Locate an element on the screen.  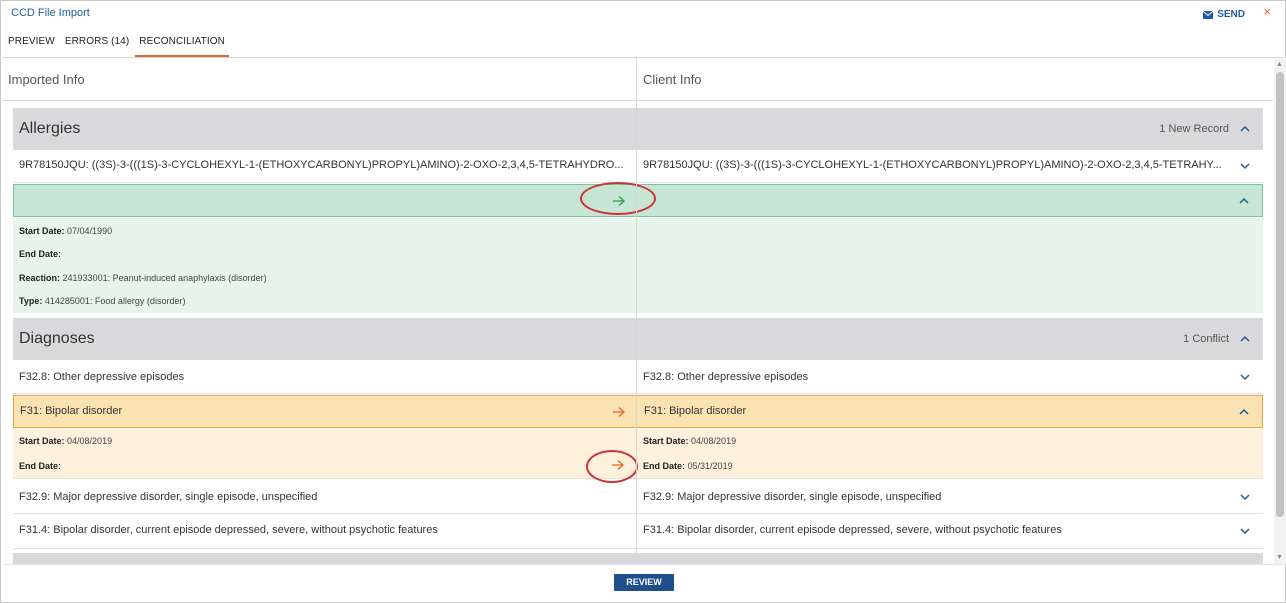
imported-info-header: Imported Info is located at coordinates (319, 79).